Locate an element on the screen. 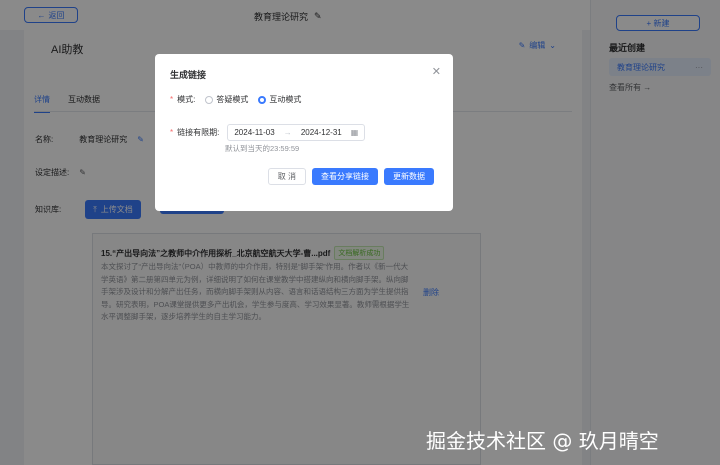 Image resolution: width=720 pixels, height=465 pixels. mode-row: * 模式: 答疑模式 互动模式 is located at coordinates (235, 99).